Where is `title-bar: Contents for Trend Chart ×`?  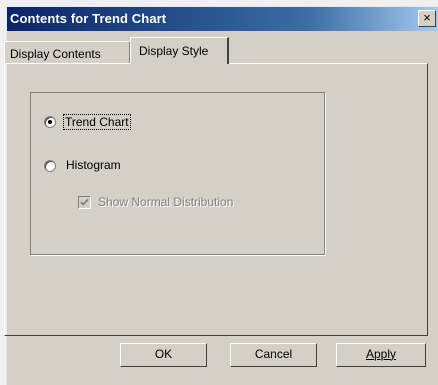 title-bar: Contents for Trend Chart × is located at coordinates (222, 19).